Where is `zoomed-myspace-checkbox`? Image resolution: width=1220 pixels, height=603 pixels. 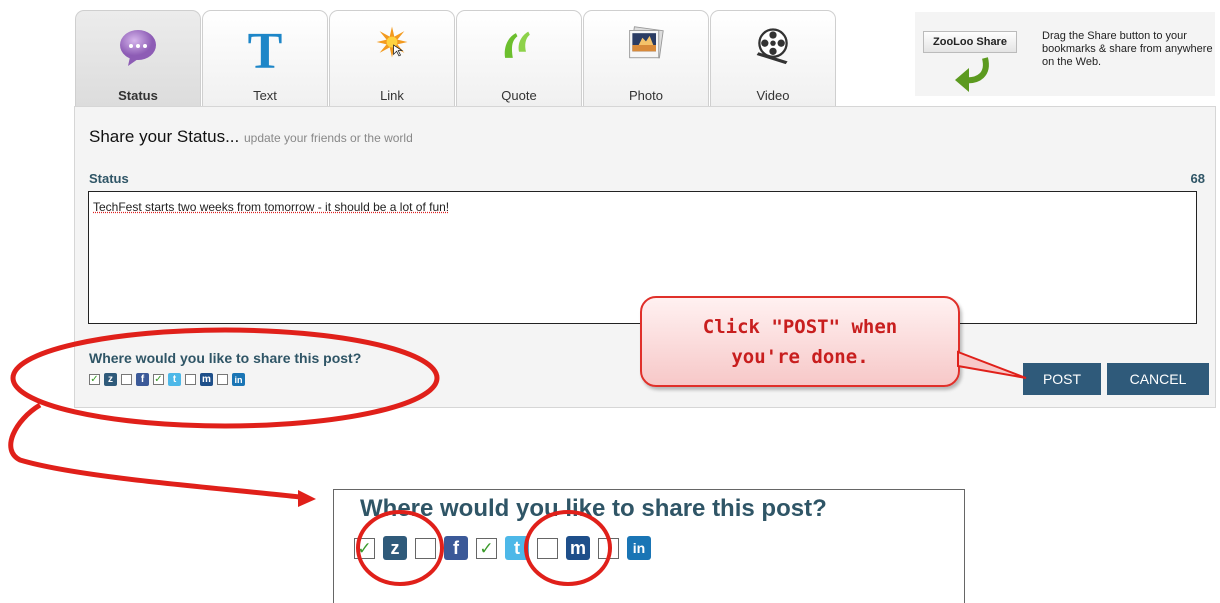
zoomed-myspace-checkbox is located at coordinates (547, 548).